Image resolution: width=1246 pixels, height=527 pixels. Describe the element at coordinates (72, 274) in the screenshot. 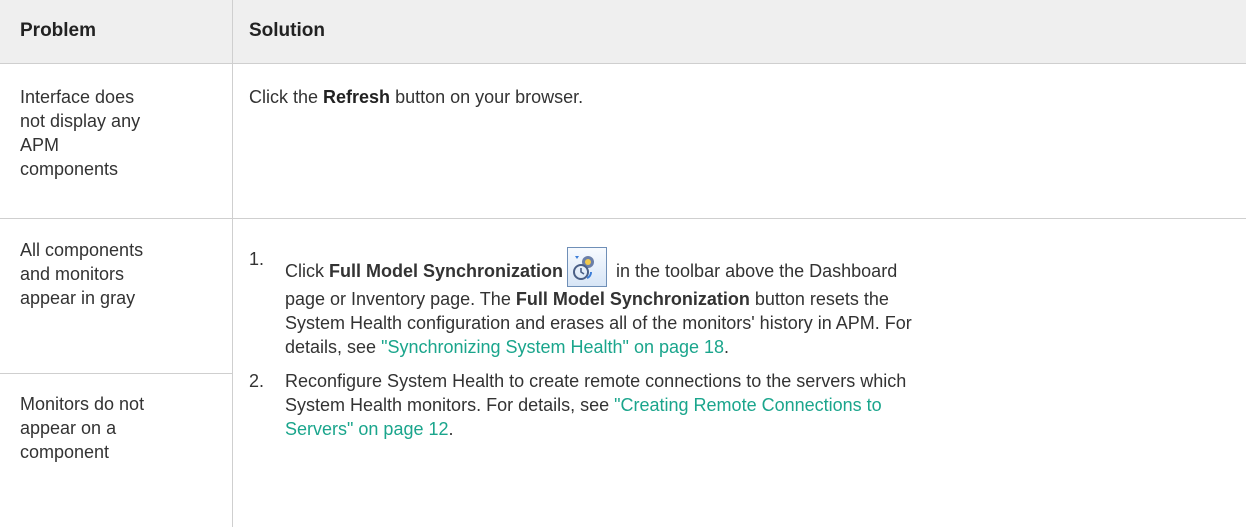

I see `problem-line: and monitors` at that location.